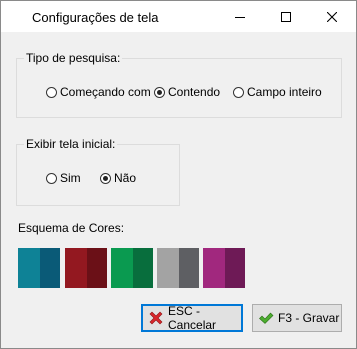  What do you see at coordinates (309, 318) in the screenshot?
I see `save-button-label: F3 - Gravar` at bounding box center [309, 318].